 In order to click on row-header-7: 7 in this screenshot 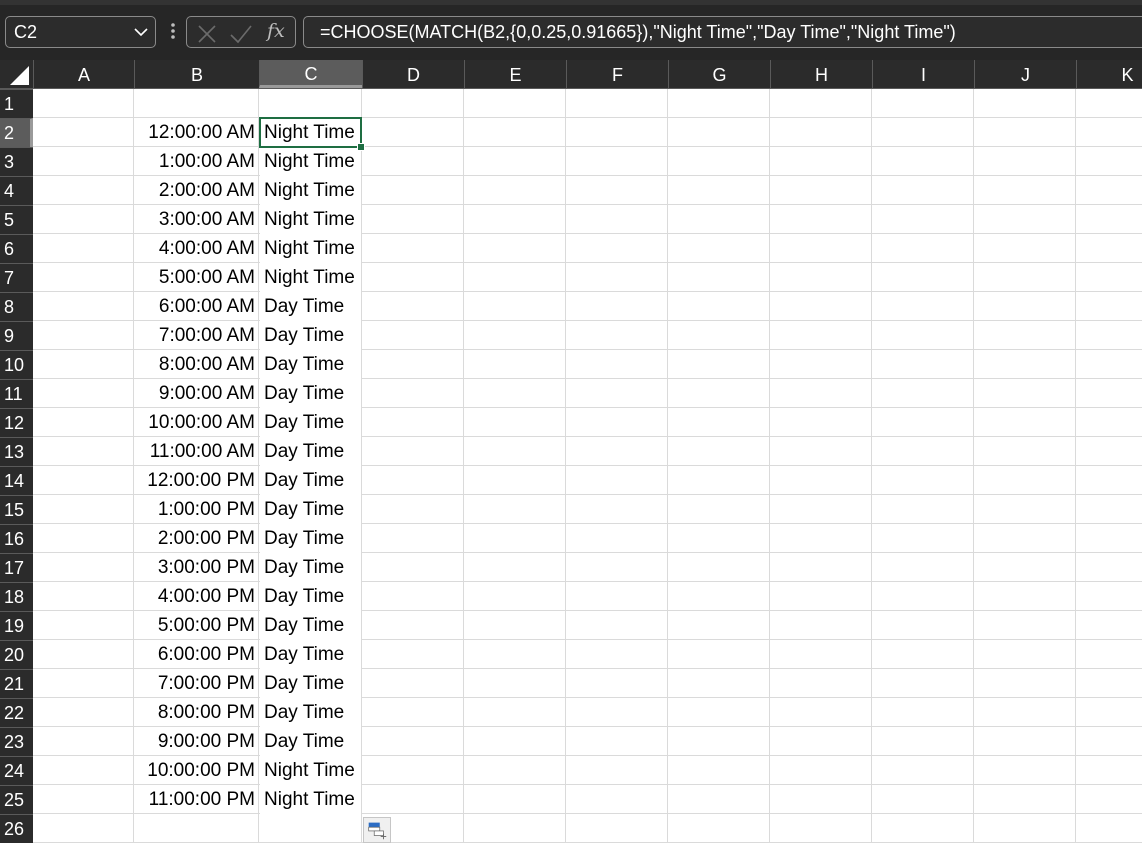, I will do `click(16, 277)`.